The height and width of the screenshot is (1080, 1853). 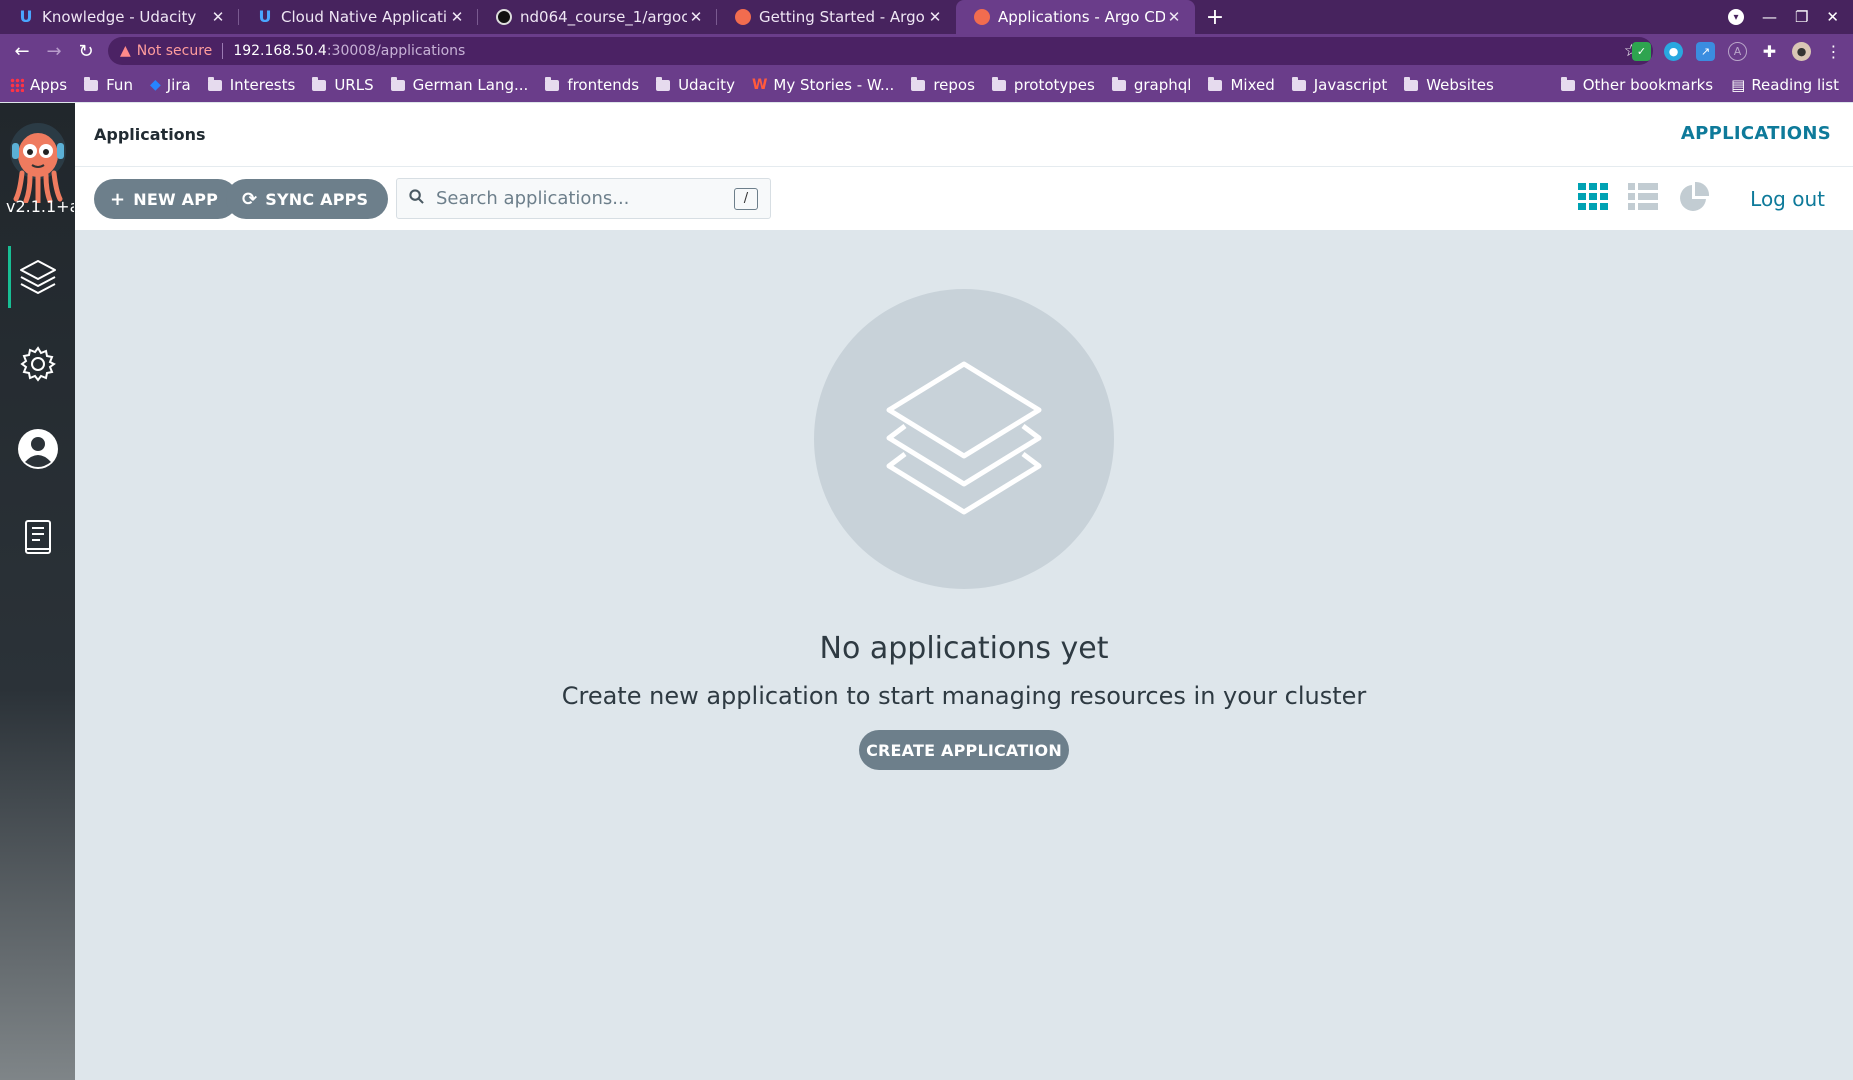 I want to click on logout-link: Log out, so click(x=1787, y=199).